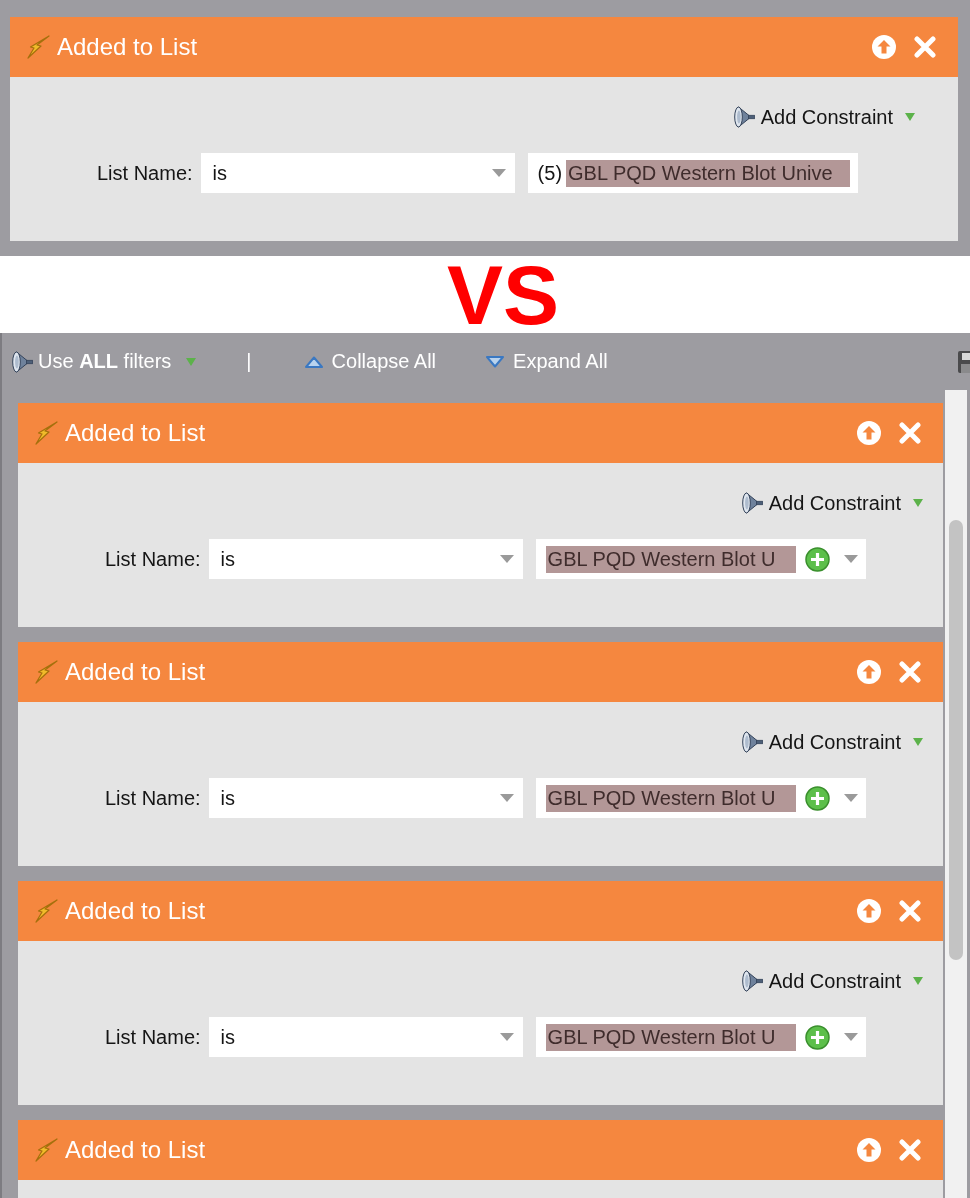 The image size is (970, 1198). I want to click on triangle-down-icon, so click(495, 361).